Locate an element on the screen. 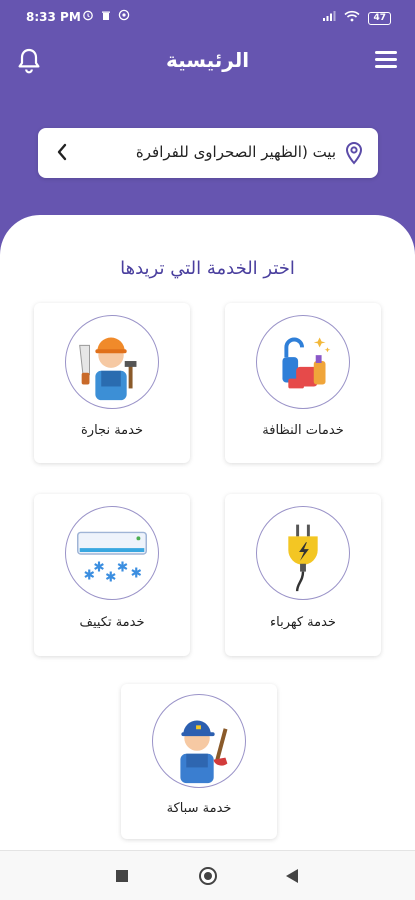 This screenshot has width=415, height=900. location-selector: بيت (الظهير الصحراوى للفرافرة is located at coordinates (208, 153).